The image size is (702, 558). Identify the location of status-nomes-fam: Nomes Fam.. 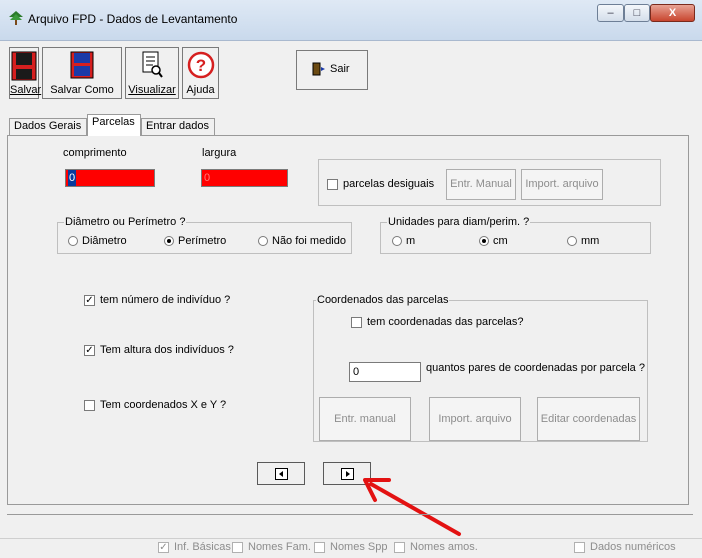
(271, 547).